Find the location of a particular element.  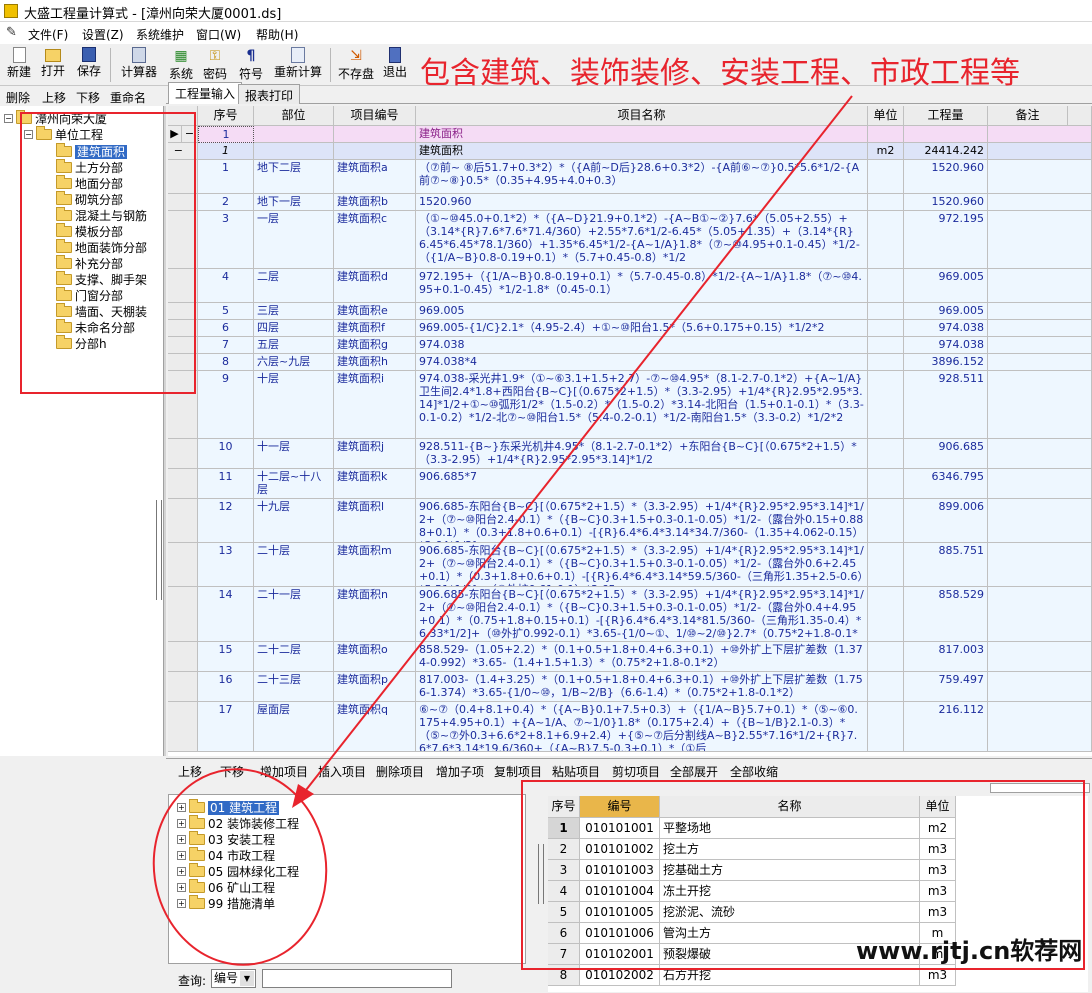

cell-code: 建筑面积f is located at coordinates (375, 328).